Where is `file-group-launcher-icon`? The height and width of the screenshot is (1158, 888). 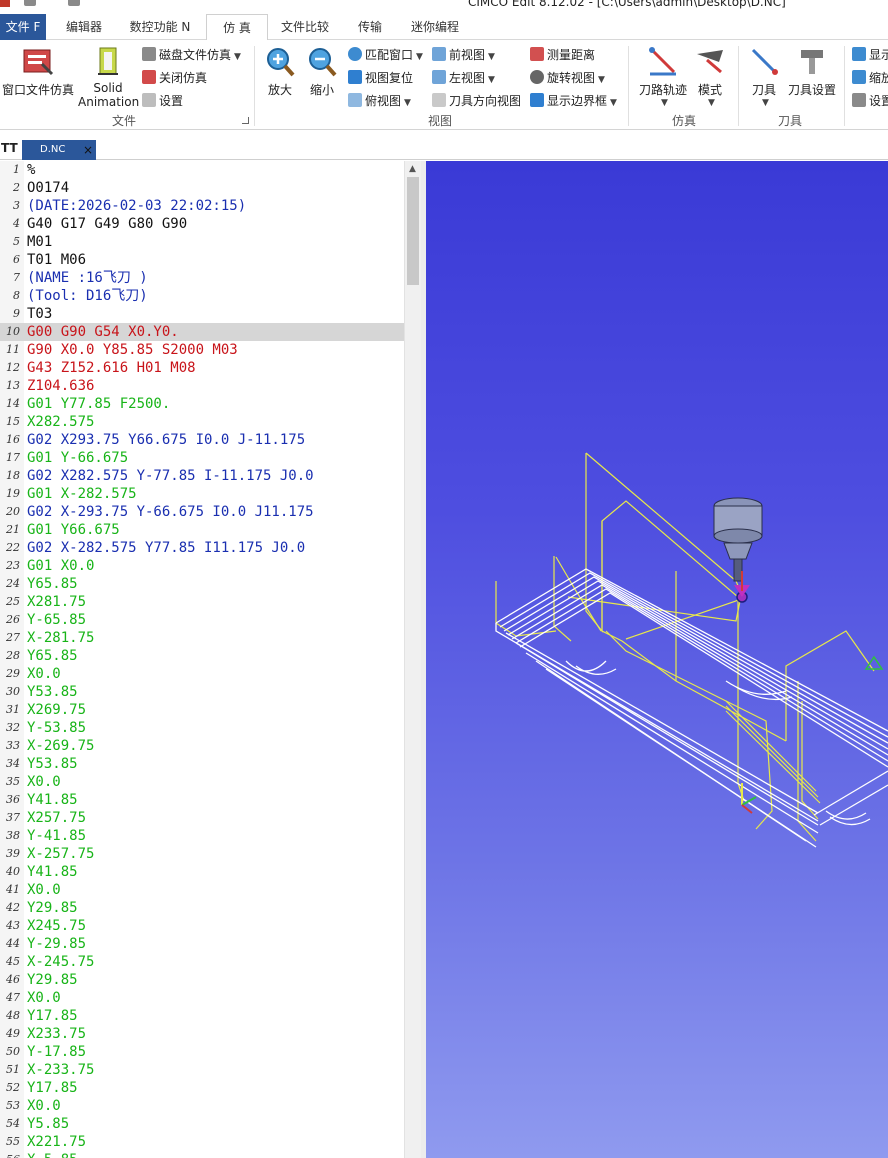 file-group-launcher-icon is located at coordinates (245, 120).